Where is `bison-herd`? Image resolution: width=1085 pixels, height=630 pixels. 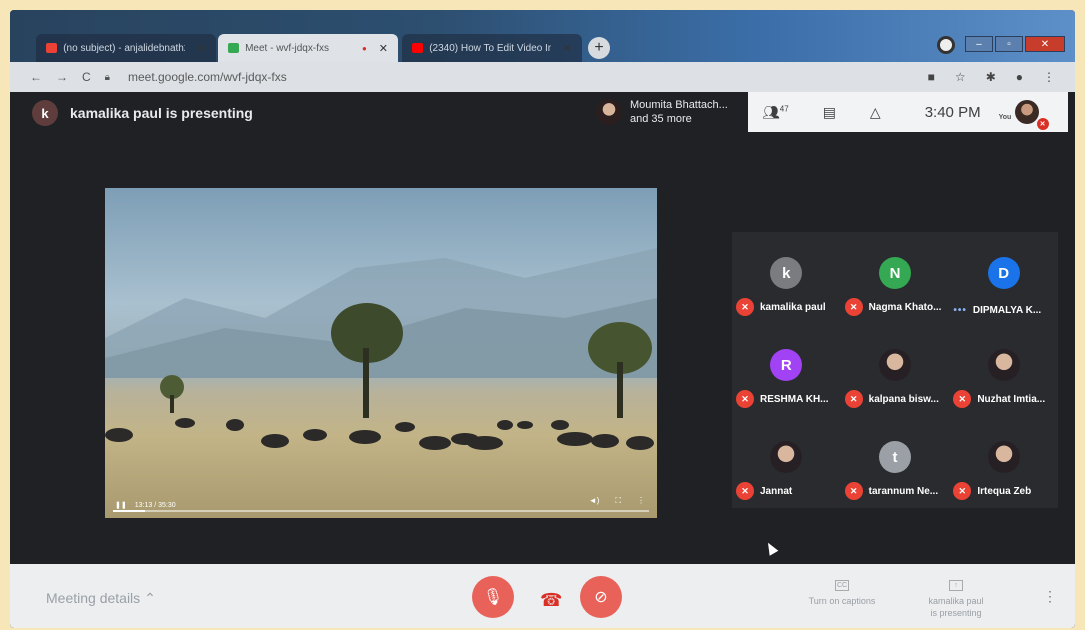
bison-herd is located at coordinates (379, 434).